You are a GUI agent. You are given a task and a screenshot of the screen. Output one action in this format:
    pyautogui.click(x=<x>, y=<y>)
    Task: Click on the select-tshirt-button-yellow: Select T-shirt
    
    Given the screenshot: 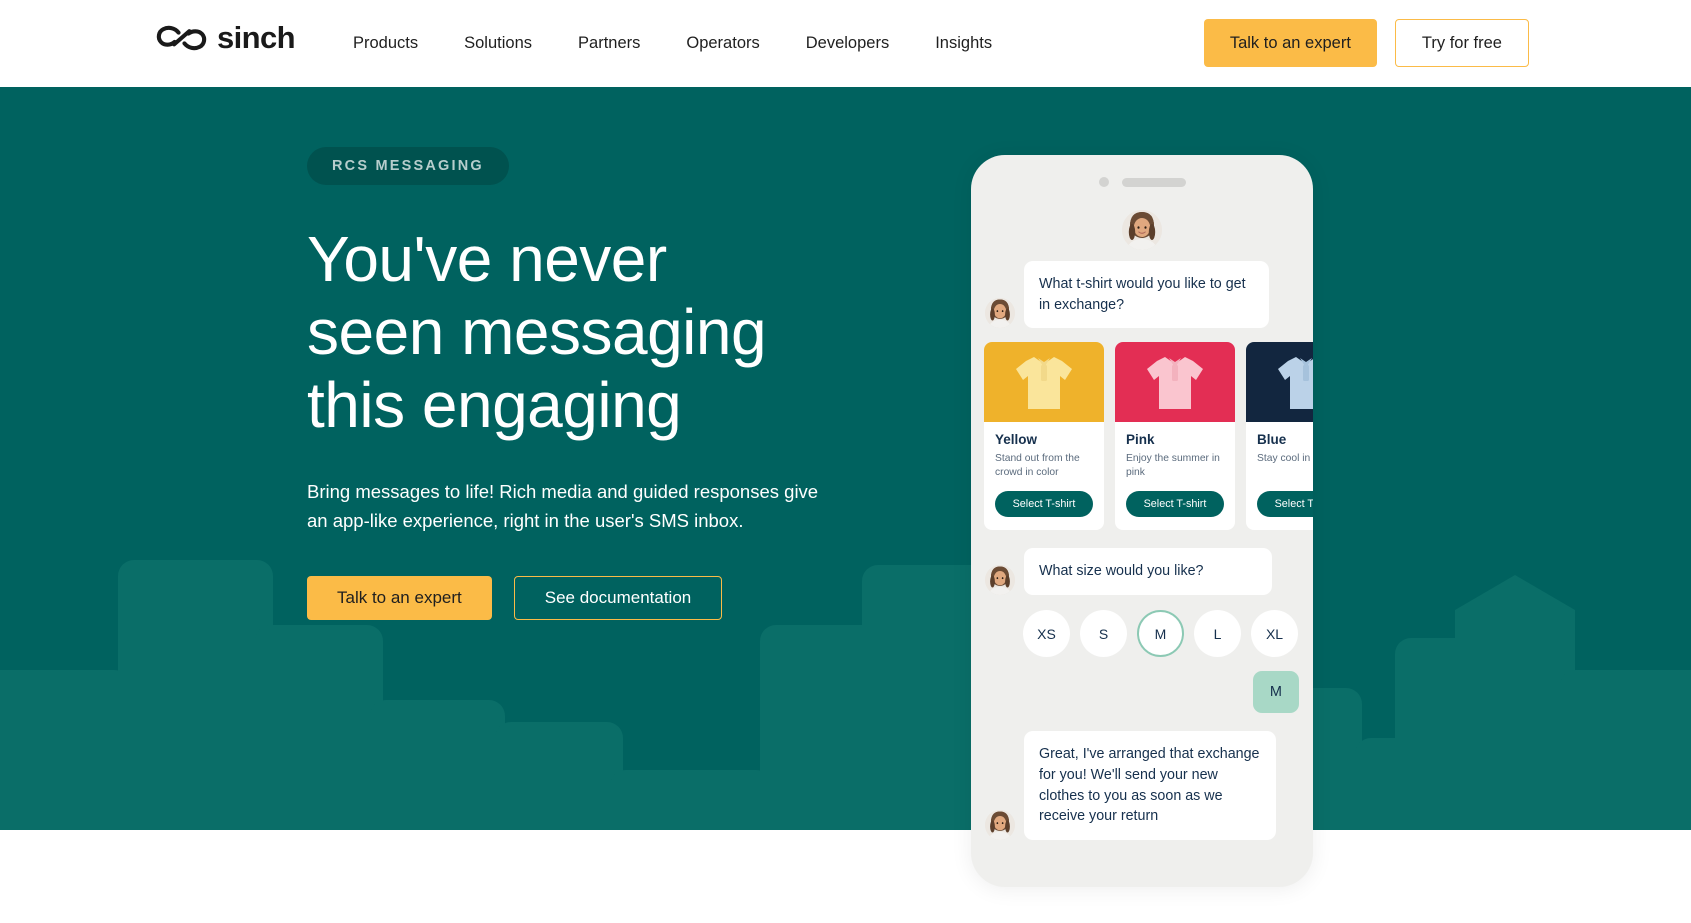 What is the action you would take?
    pyautogui.click(x=1044, y=504)
    